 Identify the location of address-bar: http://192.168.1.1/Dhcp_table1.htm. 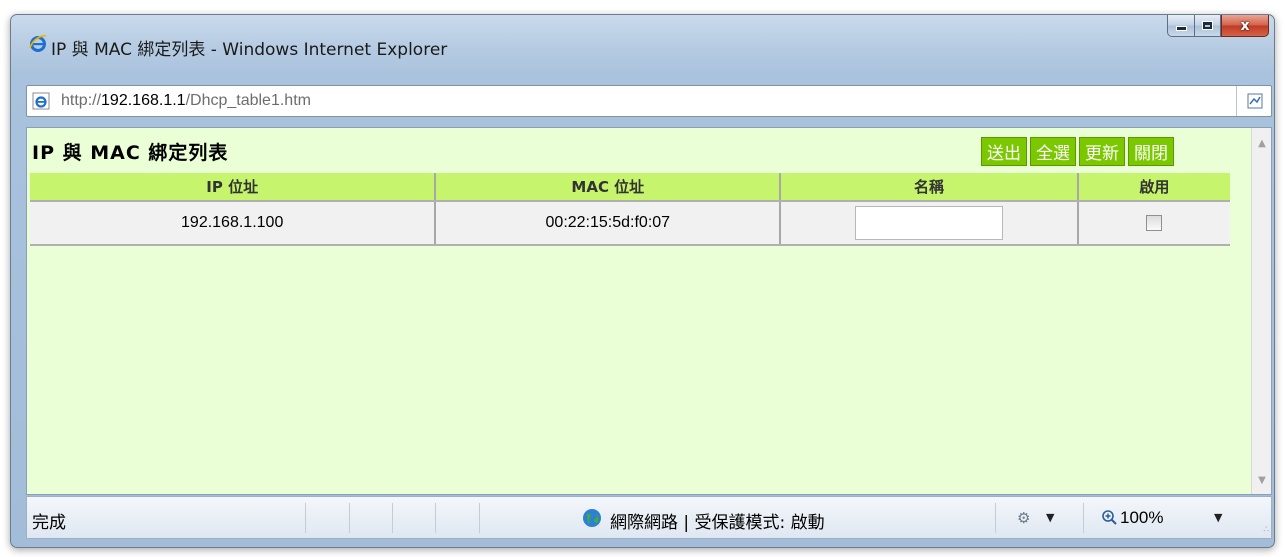
(649, 101).